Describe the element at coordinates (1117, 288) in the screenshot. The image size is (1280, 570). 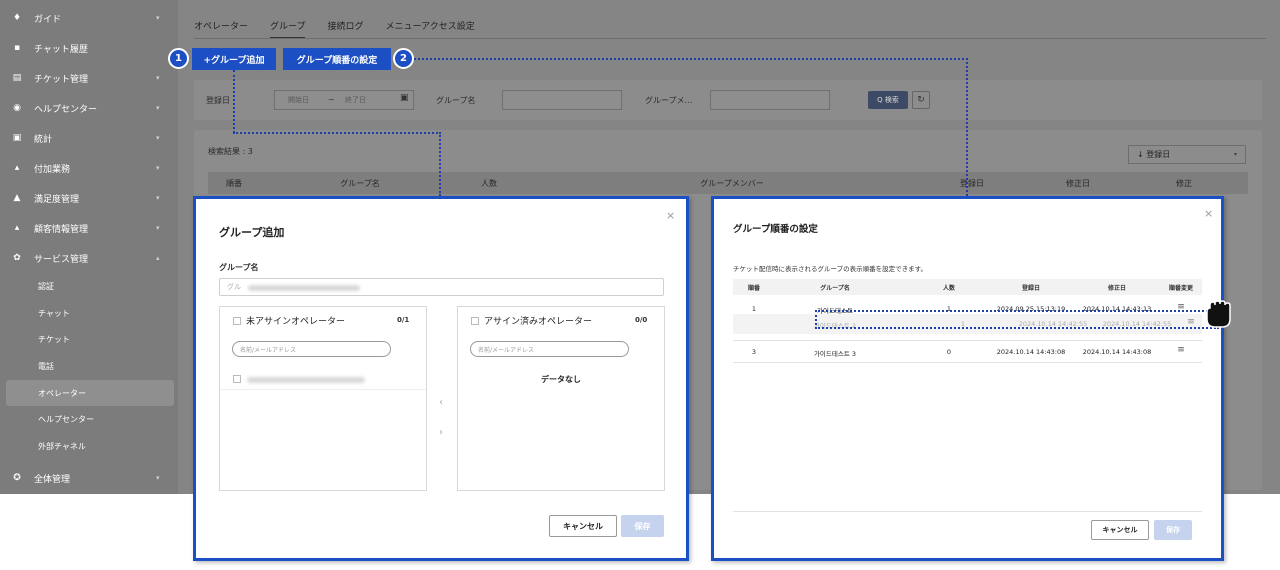
I see `column-header: 修正日` at that location.